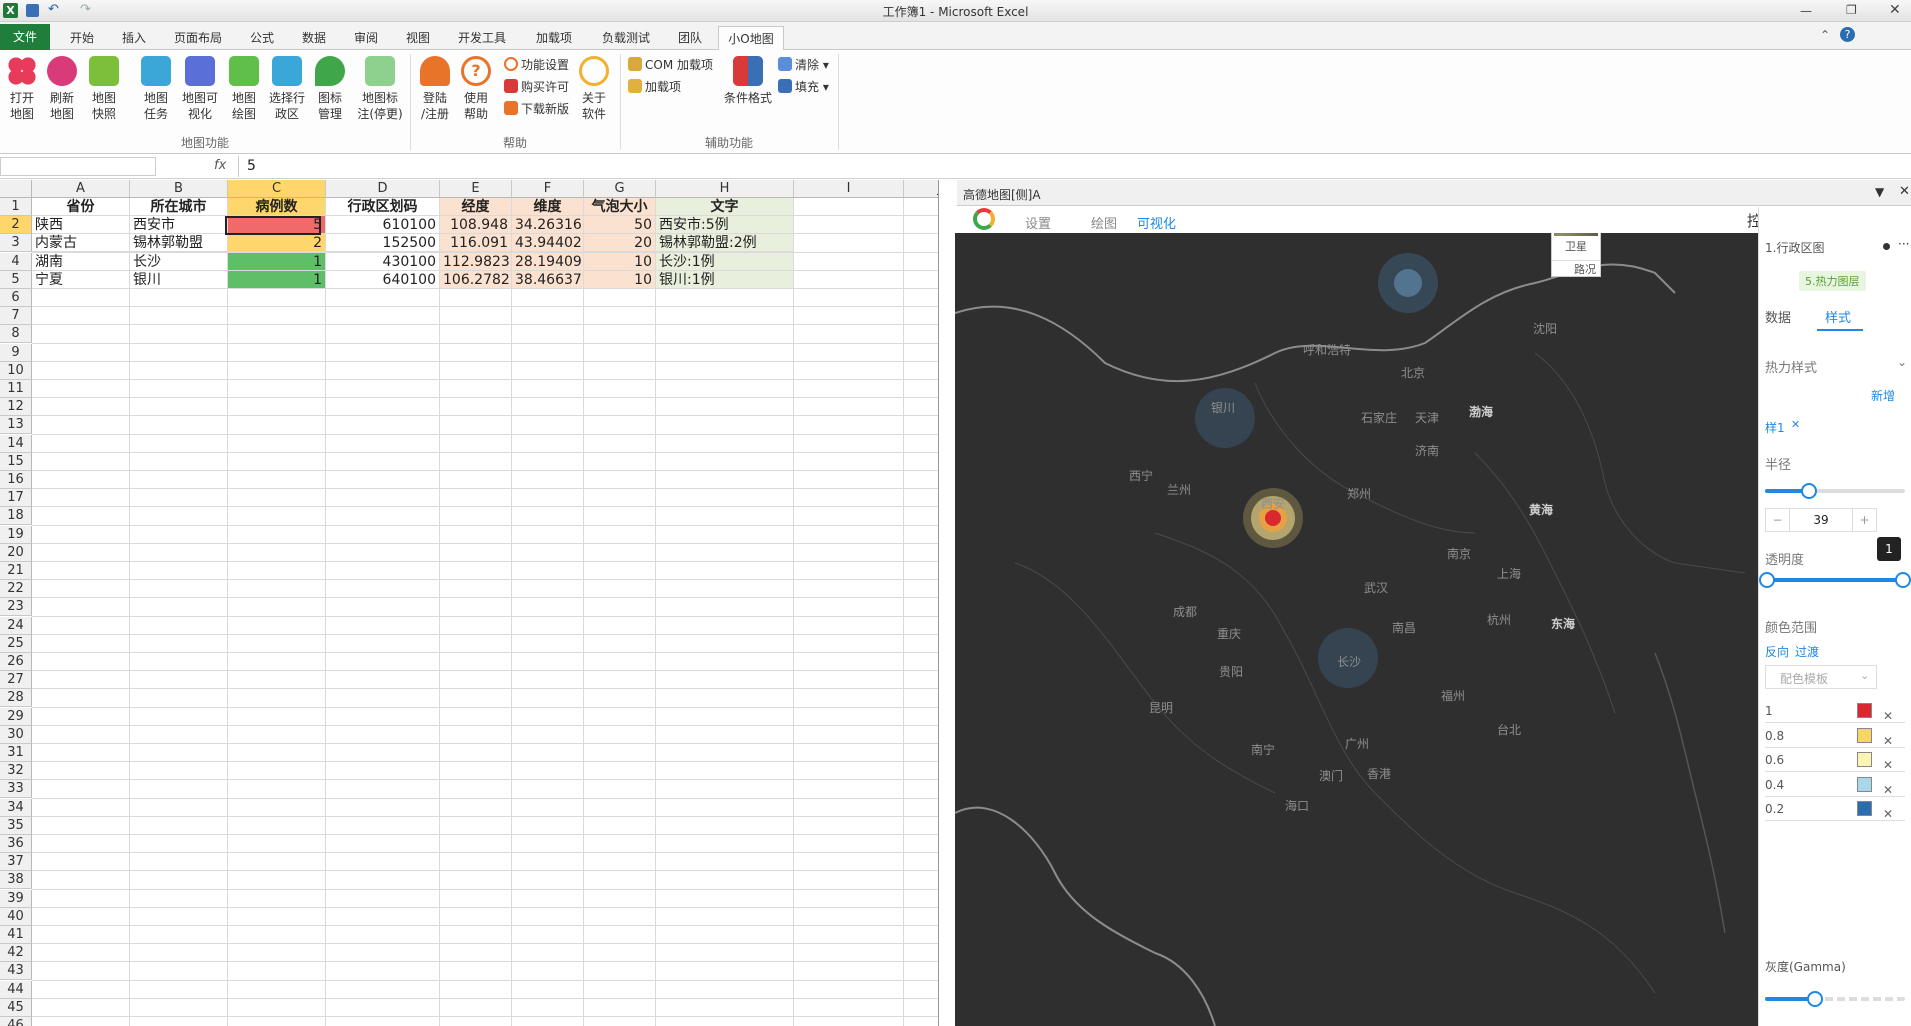 This screenshot has height=1026, width=1911. I want to click on nav-settings: 设置, so click(1038, 222).